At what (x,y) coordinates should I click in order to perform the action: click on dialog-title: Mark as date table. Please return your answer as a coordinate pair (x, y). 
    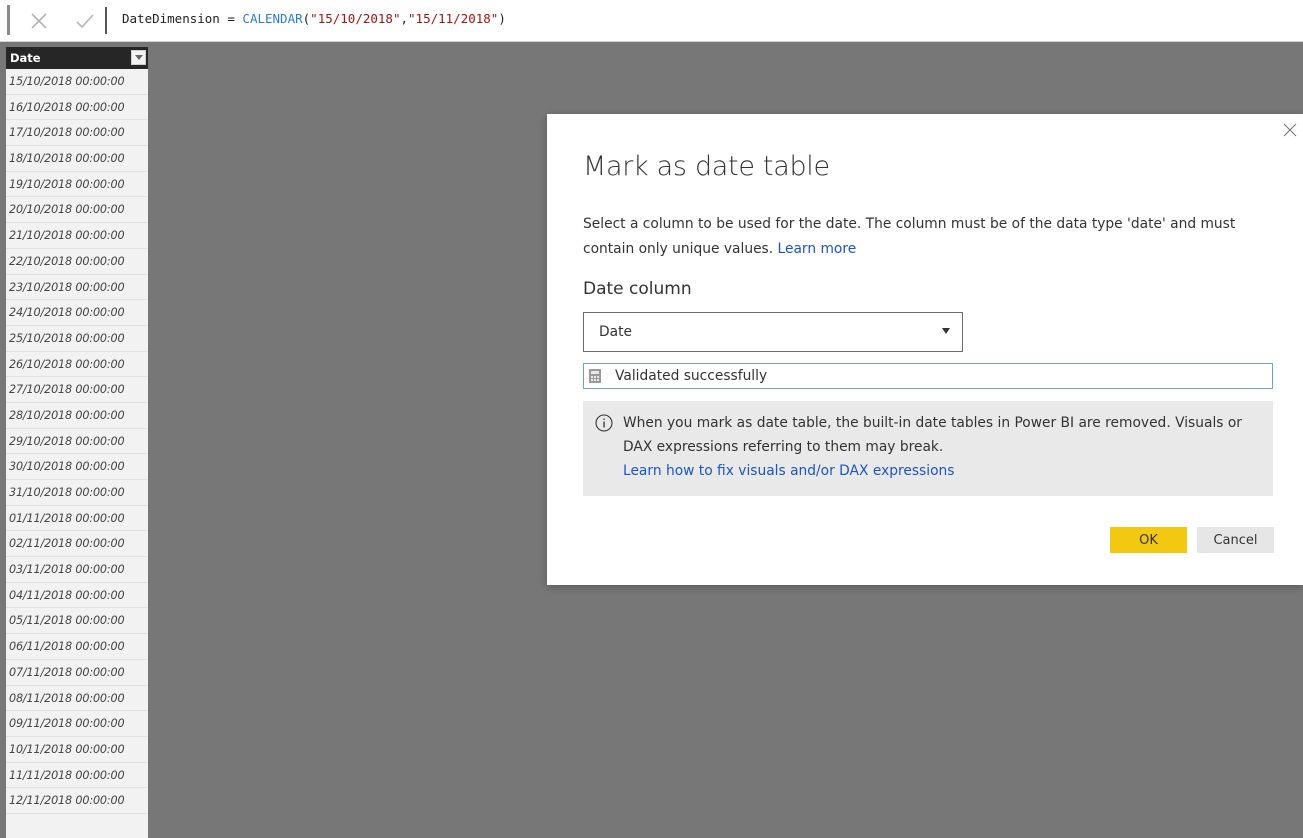
    Looking at the image, I should click on (706, 166).